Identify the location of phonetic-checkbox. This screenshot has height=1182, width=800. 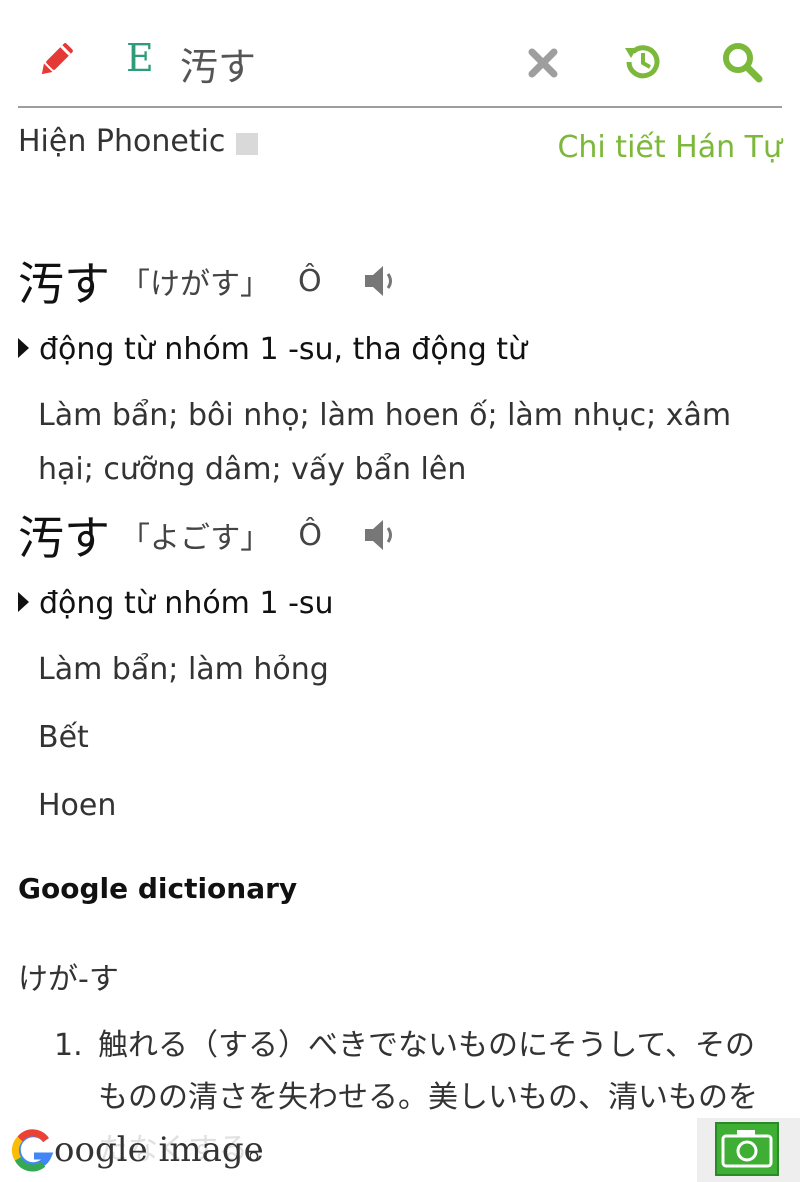
(247, 144).